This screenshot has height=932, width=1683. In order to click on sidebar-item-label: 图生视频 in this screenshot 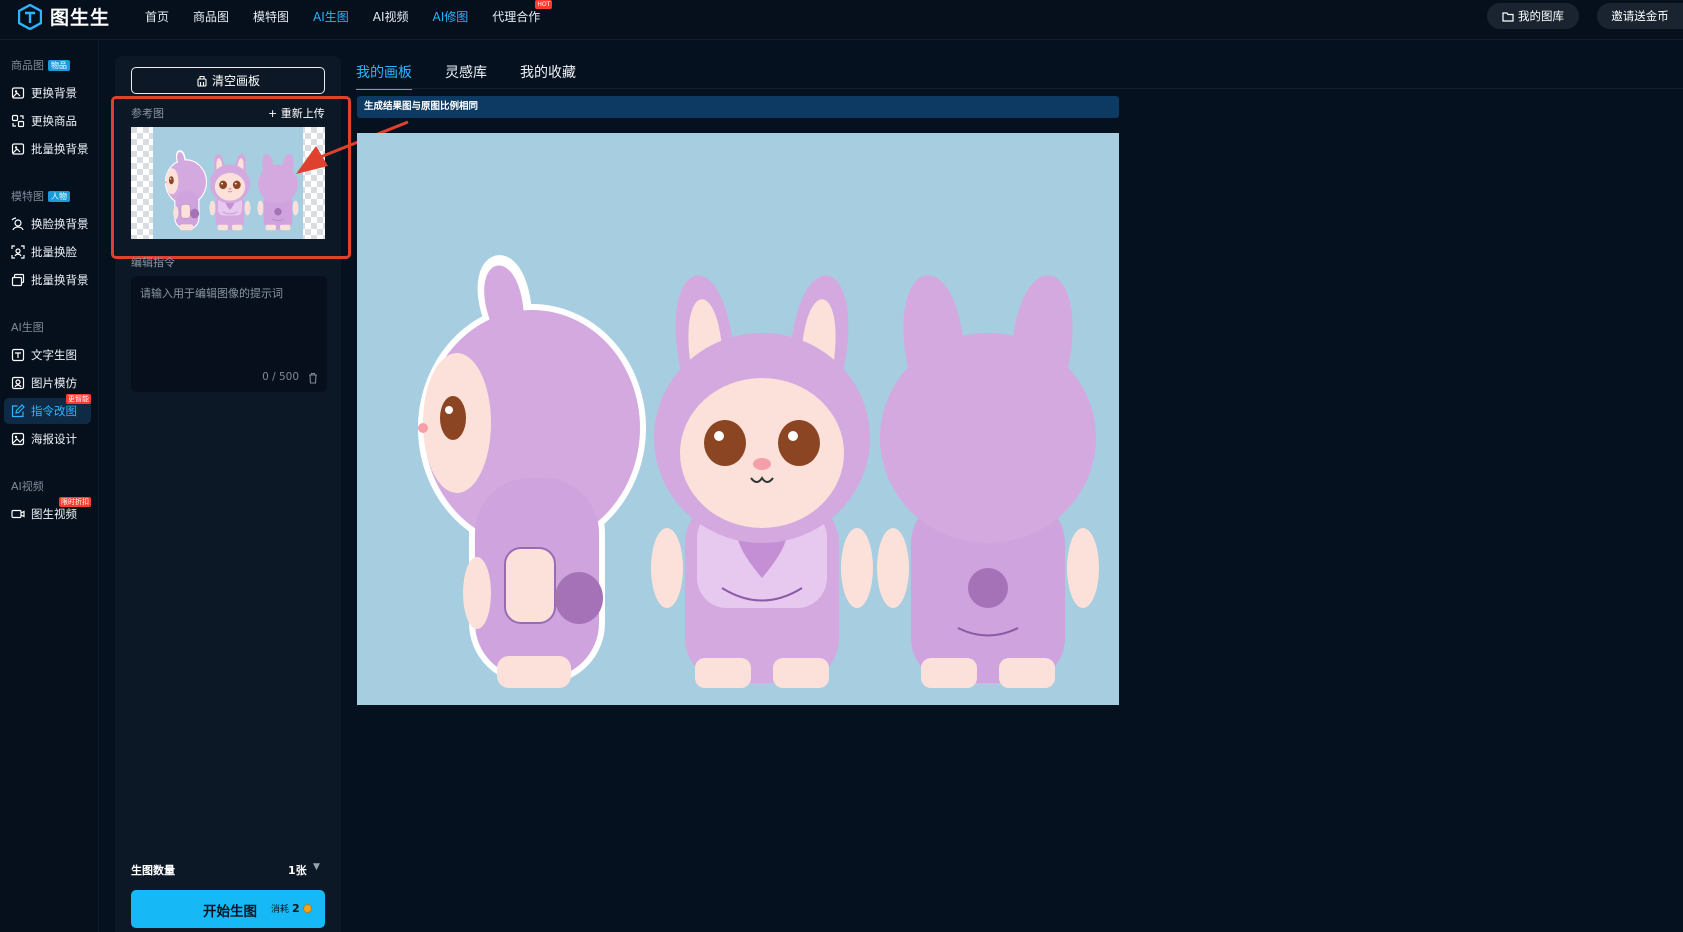, I will do `click(54, 514)`.